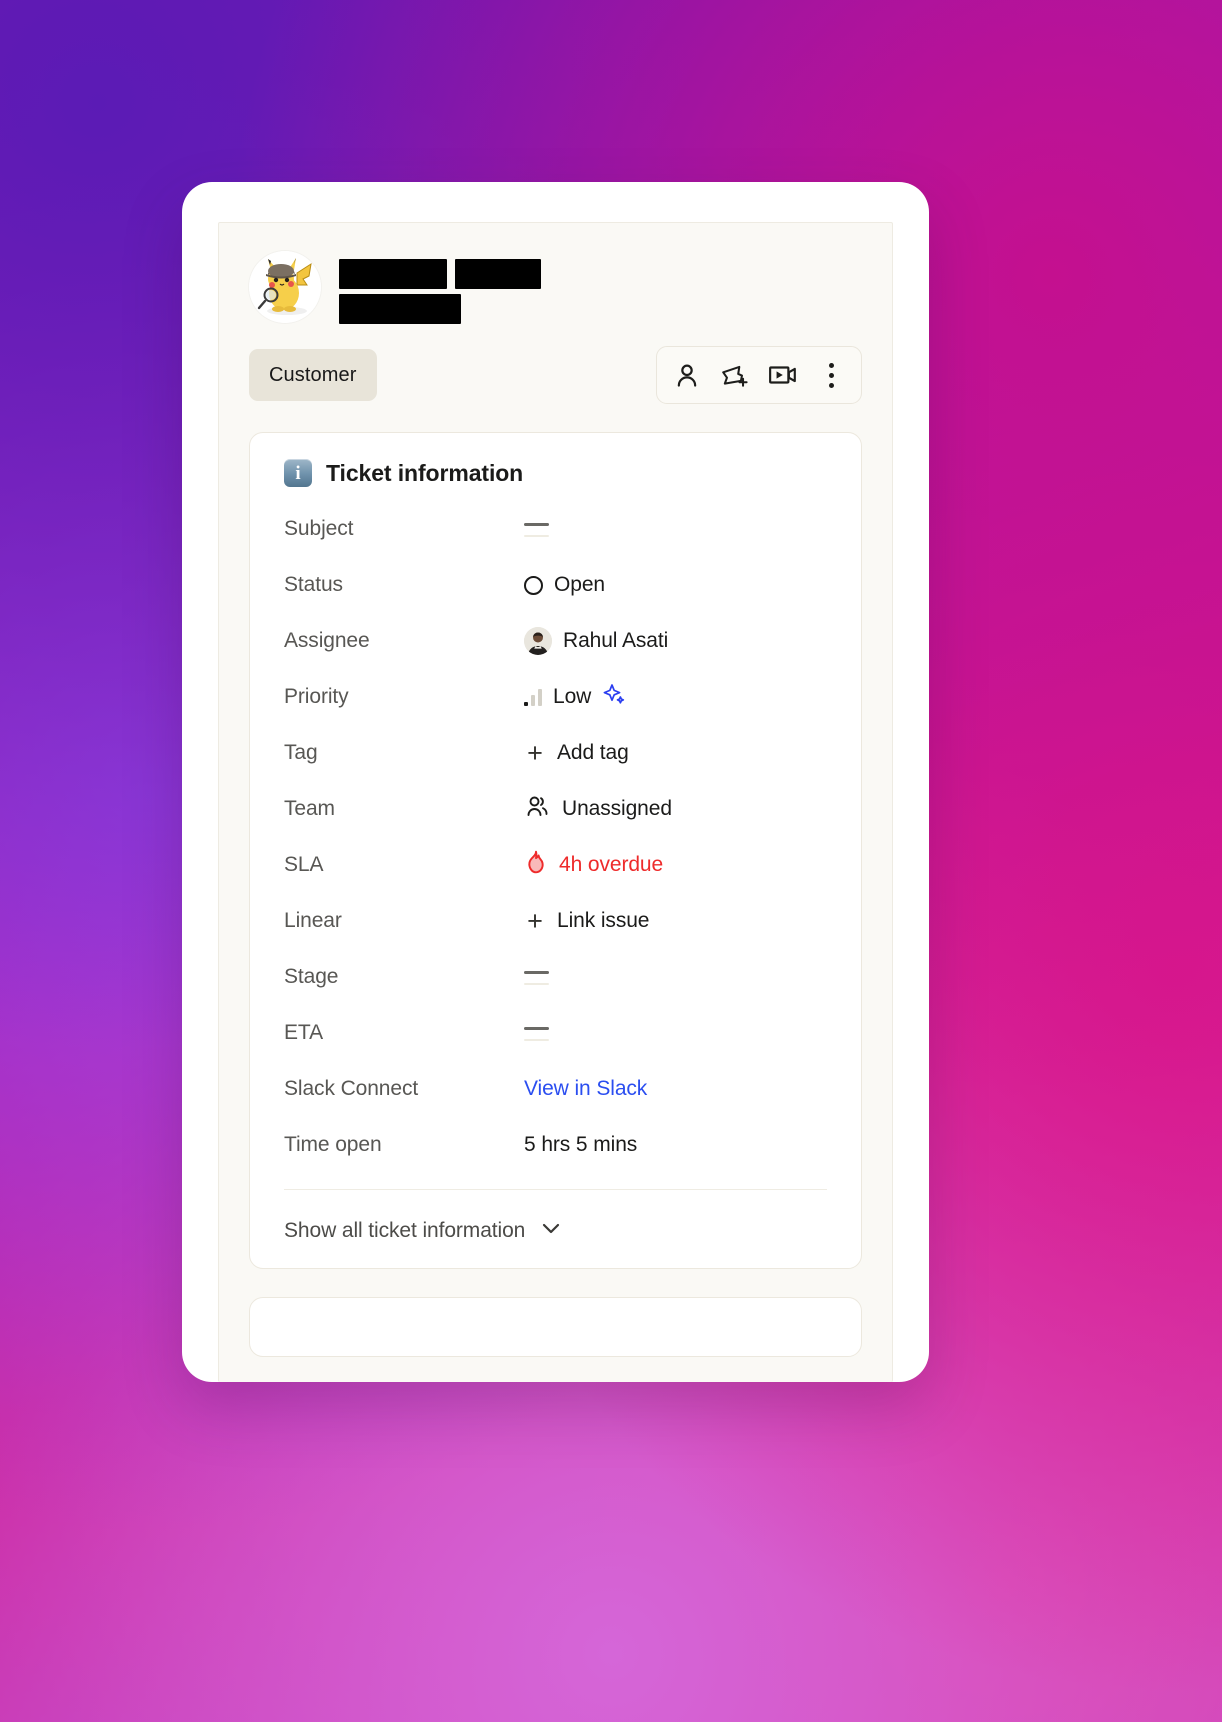 The width and height of the screenshot is (1222, 1722). What do you see at coordinates (555, 273) in the screenshot?
I see `contact-header` at bounding box center [555, 273].